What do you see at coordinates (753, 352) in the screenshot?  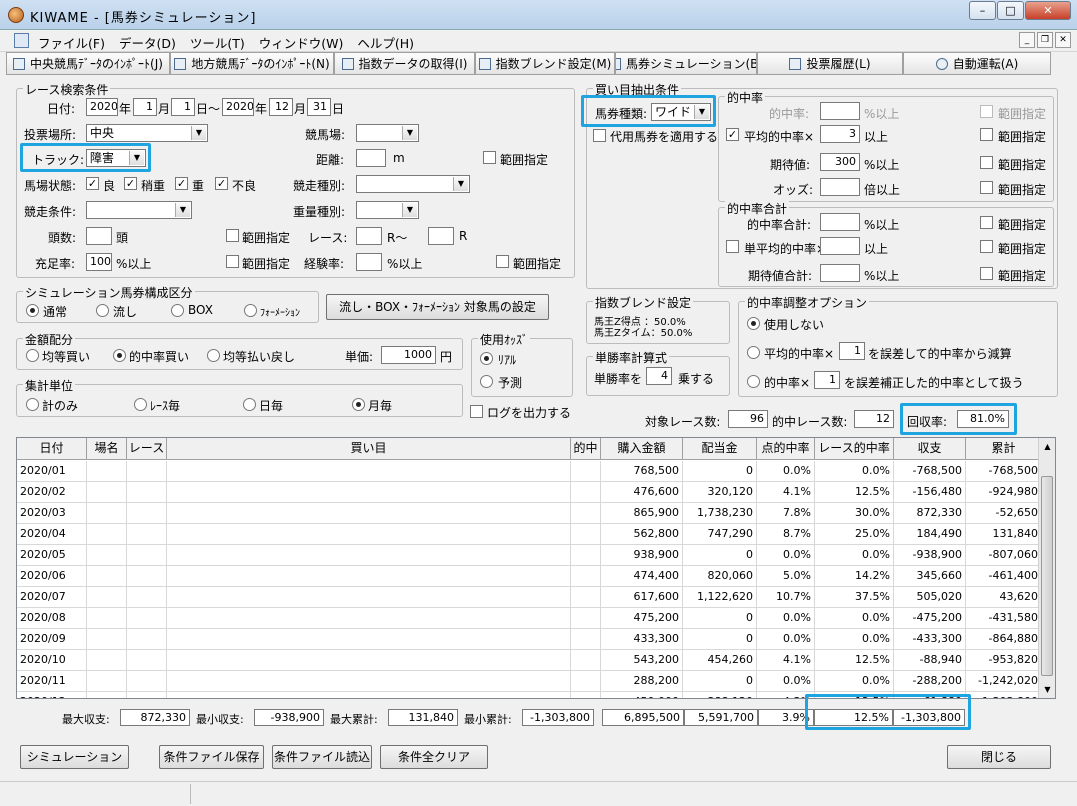 I see `adjust-avg-radio` at bounding box center [753, 352].